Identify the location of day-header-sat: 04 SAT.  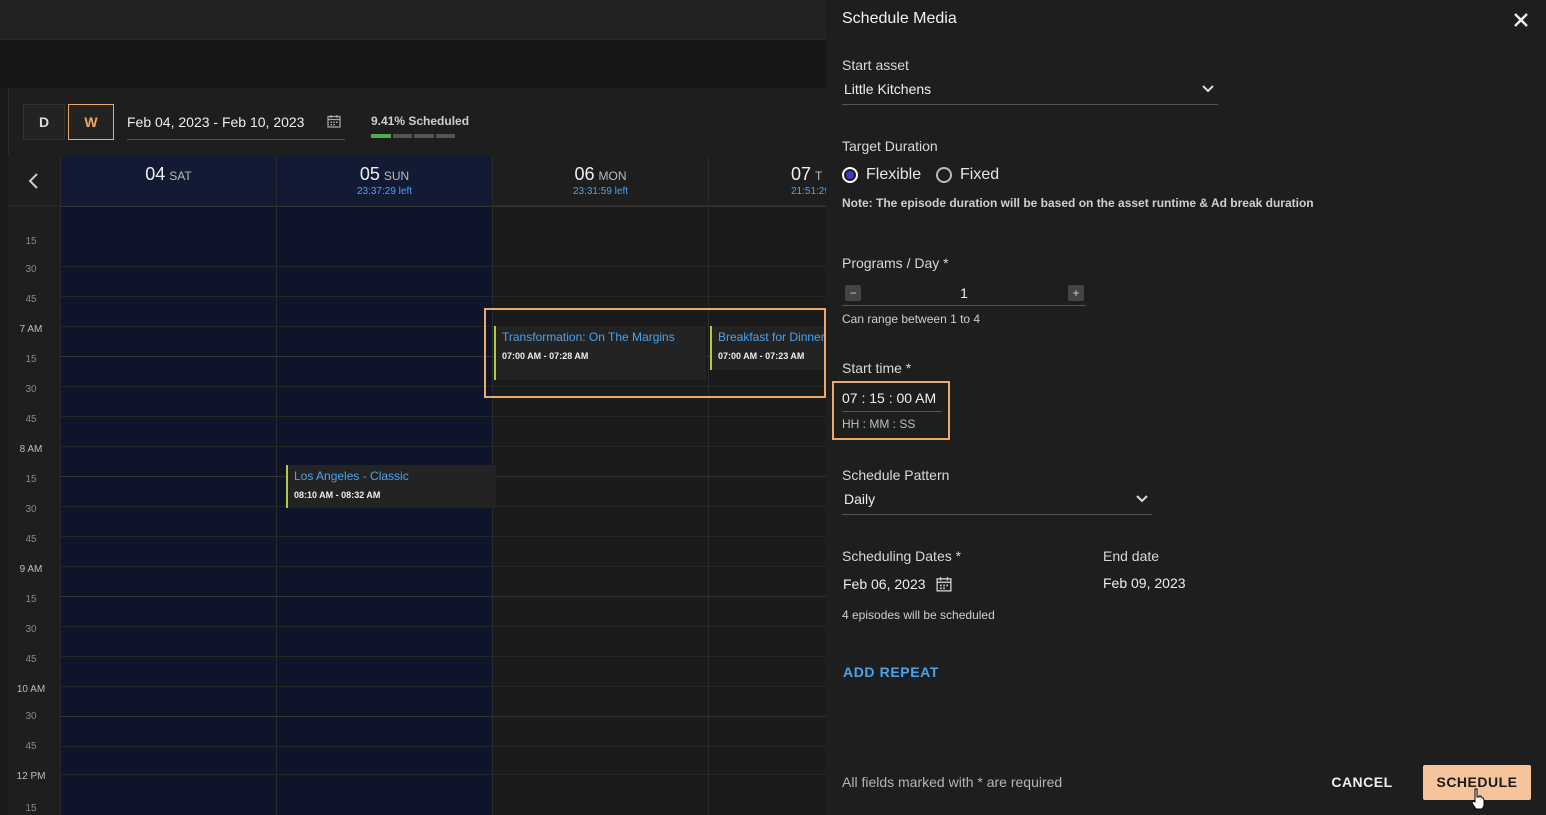
(168, 181).